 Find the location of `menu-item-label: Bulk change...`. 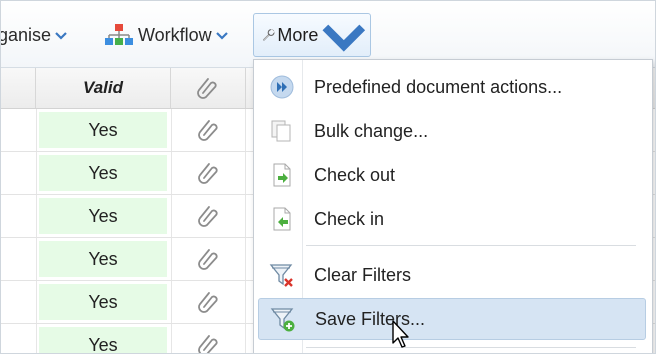

menu-item-label: Bulk change... is located at coordinates (371, 130).